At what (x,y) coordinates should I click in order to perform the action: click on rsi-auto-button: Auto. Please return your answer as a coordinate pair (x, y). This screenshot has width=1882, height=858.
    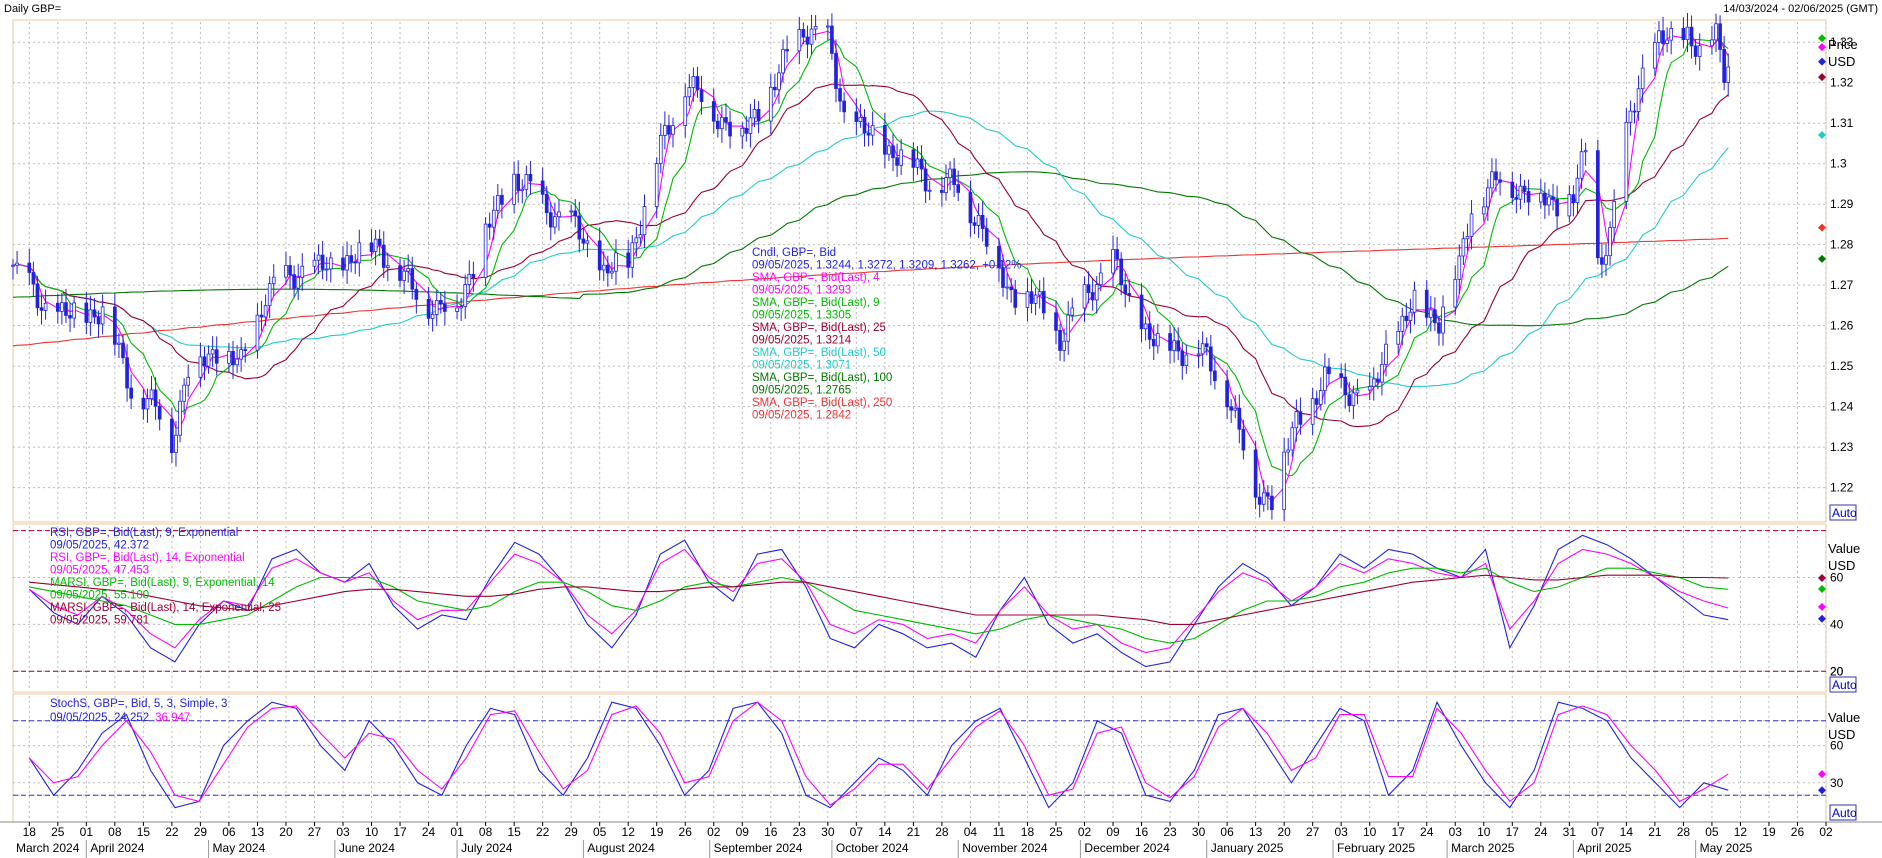
    Looking at the image, I should click on (1843, 684).